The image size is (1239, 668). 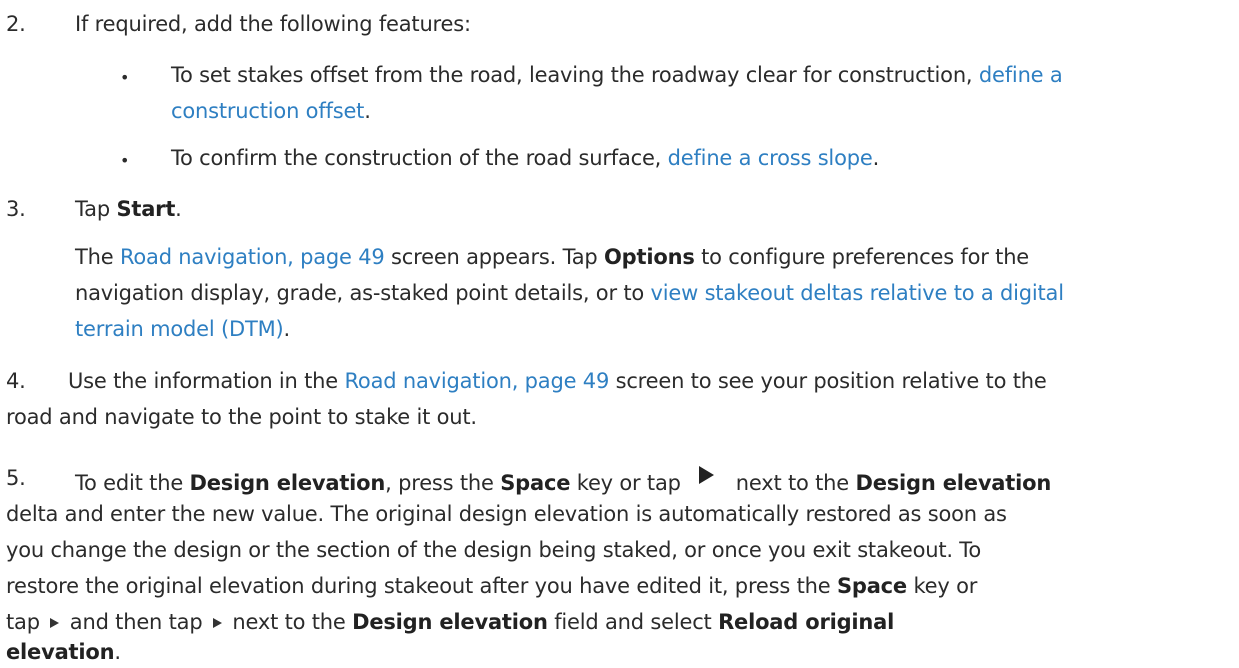 I want to click on step-number: 4., so click(x=16, y=381).